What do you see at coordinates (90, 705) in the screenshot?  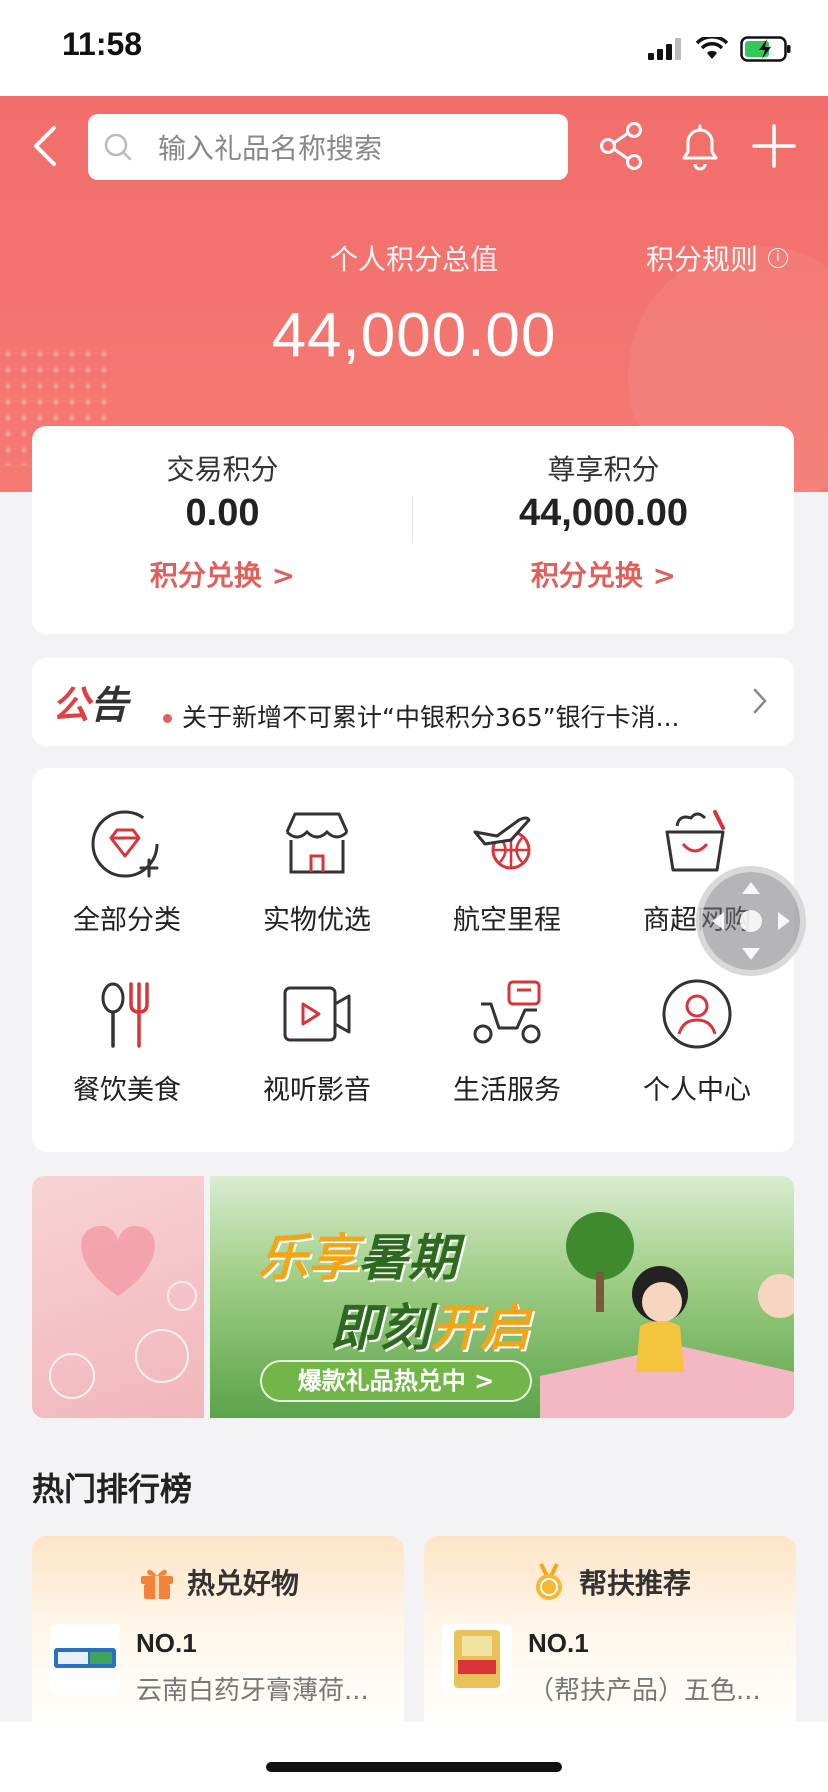 I see `notice-logo: 公告` at bounding box center [90, 705].